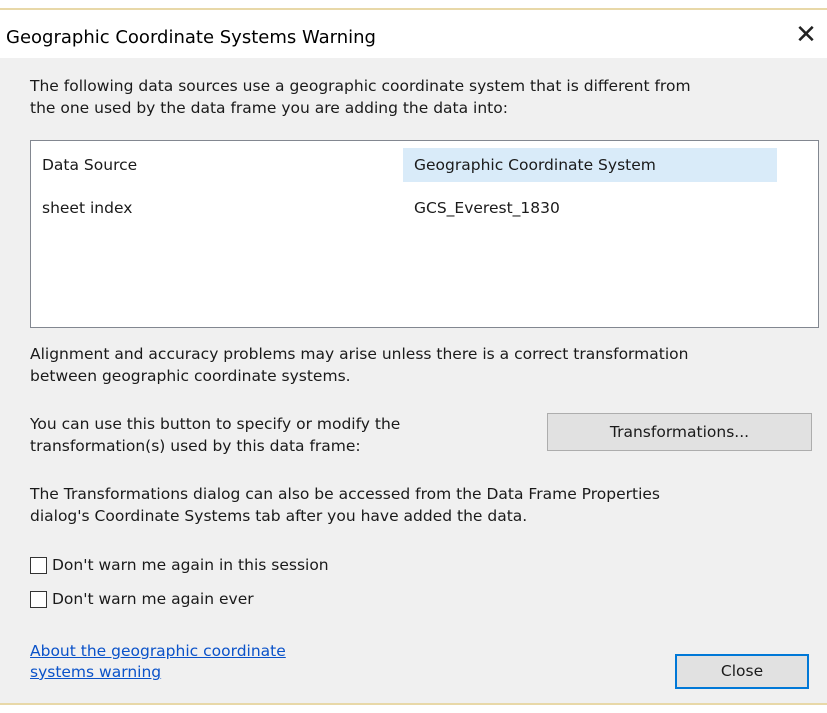 The height and width of the screenshot is (713, 827). I want to click on checkbox-row-session: Don't warn me again in this session, so click(179, 565).